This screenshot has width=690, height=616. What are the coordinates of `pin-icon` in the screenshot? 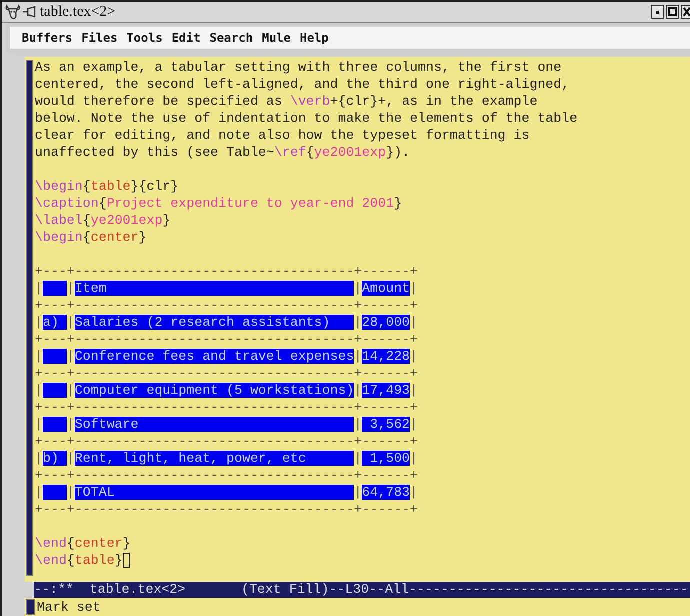 It's located at (30, 12).